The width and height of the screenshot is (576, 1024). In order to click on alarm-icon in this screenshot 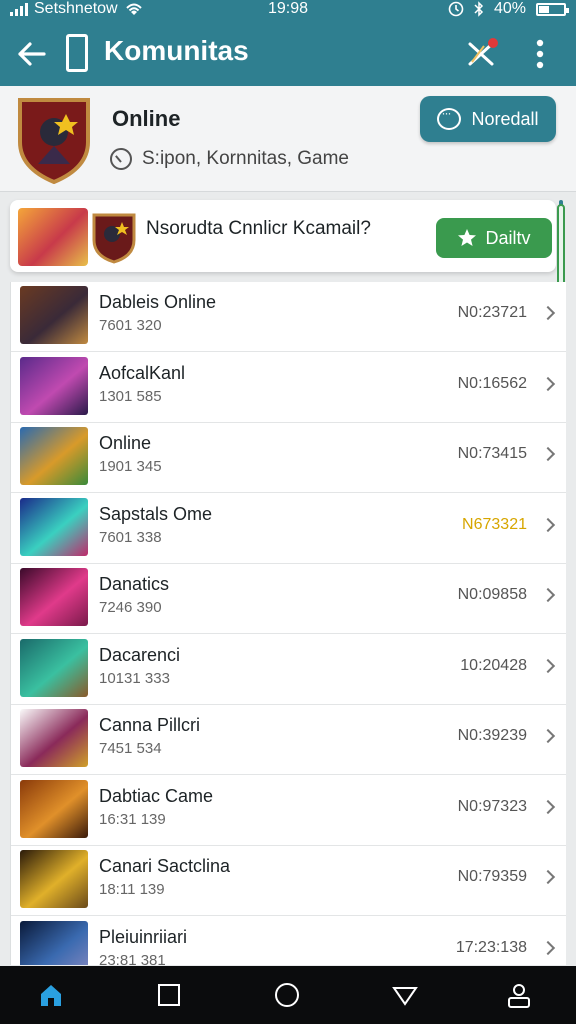, I will do `click(456, 9)`.